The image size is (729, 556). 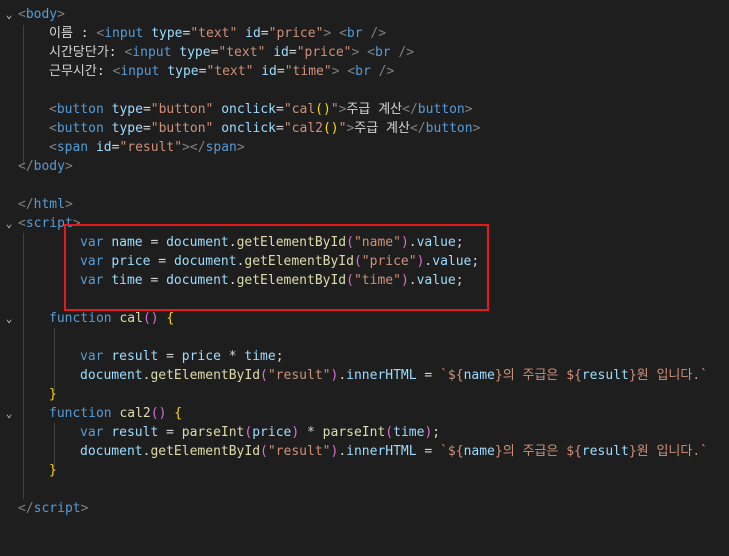 I want to click on code-line: <span id="result"></span>, so click(x=147, y=147).